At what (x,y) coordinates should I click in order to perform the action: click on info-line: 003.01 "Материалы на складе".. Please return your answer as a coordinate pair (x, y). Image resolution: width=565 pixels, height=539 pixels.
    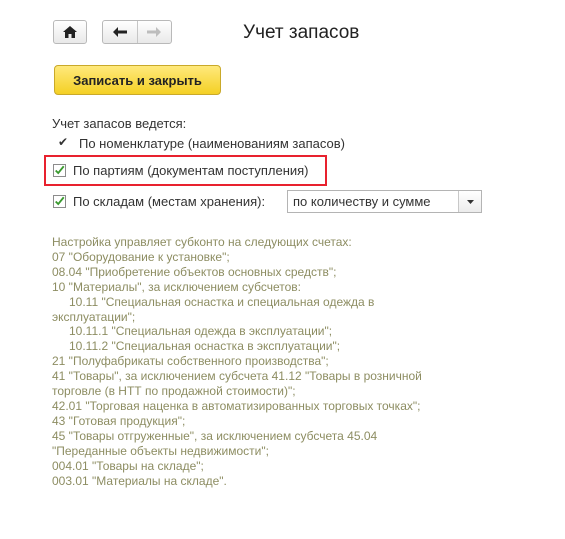
    Looking at the image, I should click on (139, 480).